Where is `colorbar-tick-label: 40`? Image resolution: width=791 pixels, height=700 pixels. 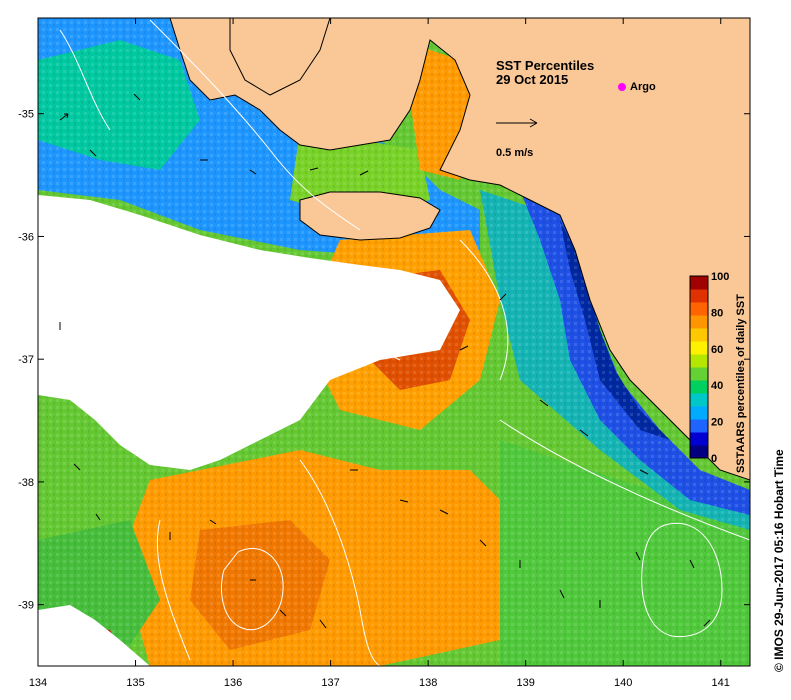 colorbar-tick-label: 40 is located at coordinates (717, 386).